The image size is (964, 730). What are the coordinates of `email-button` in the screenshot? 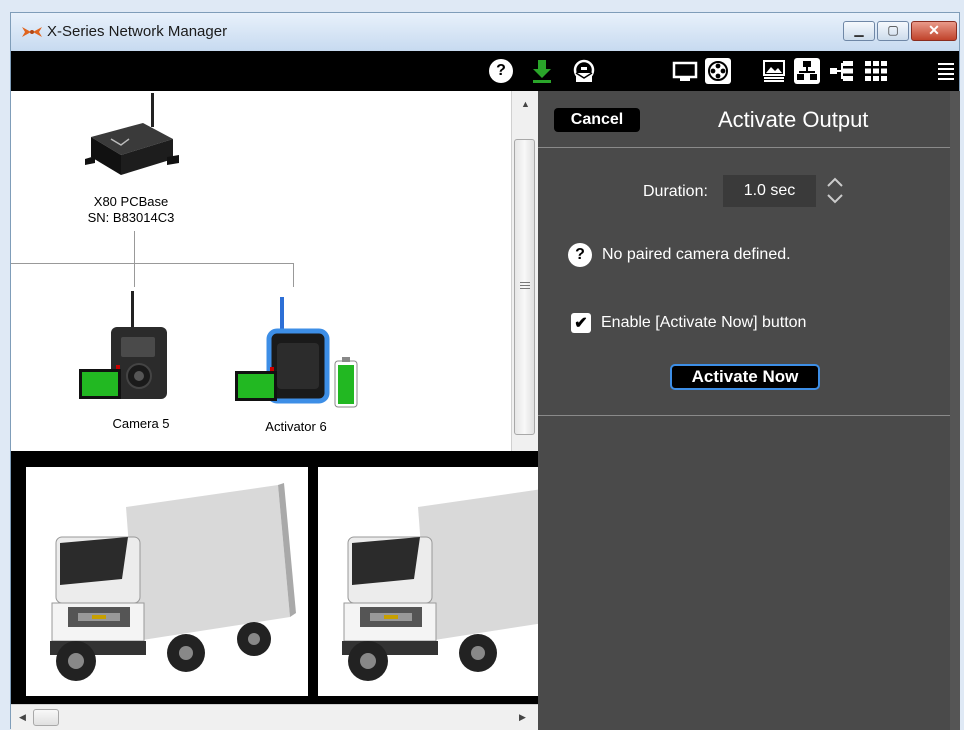 It's located at (584, 71).